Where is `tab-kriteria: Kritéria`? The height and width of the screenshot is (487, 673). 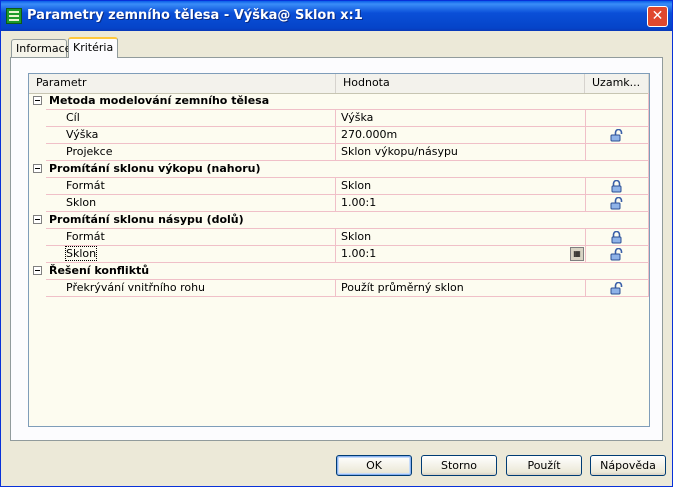 tab-kriteria: Kritéria is located at coordinates (93, 47).